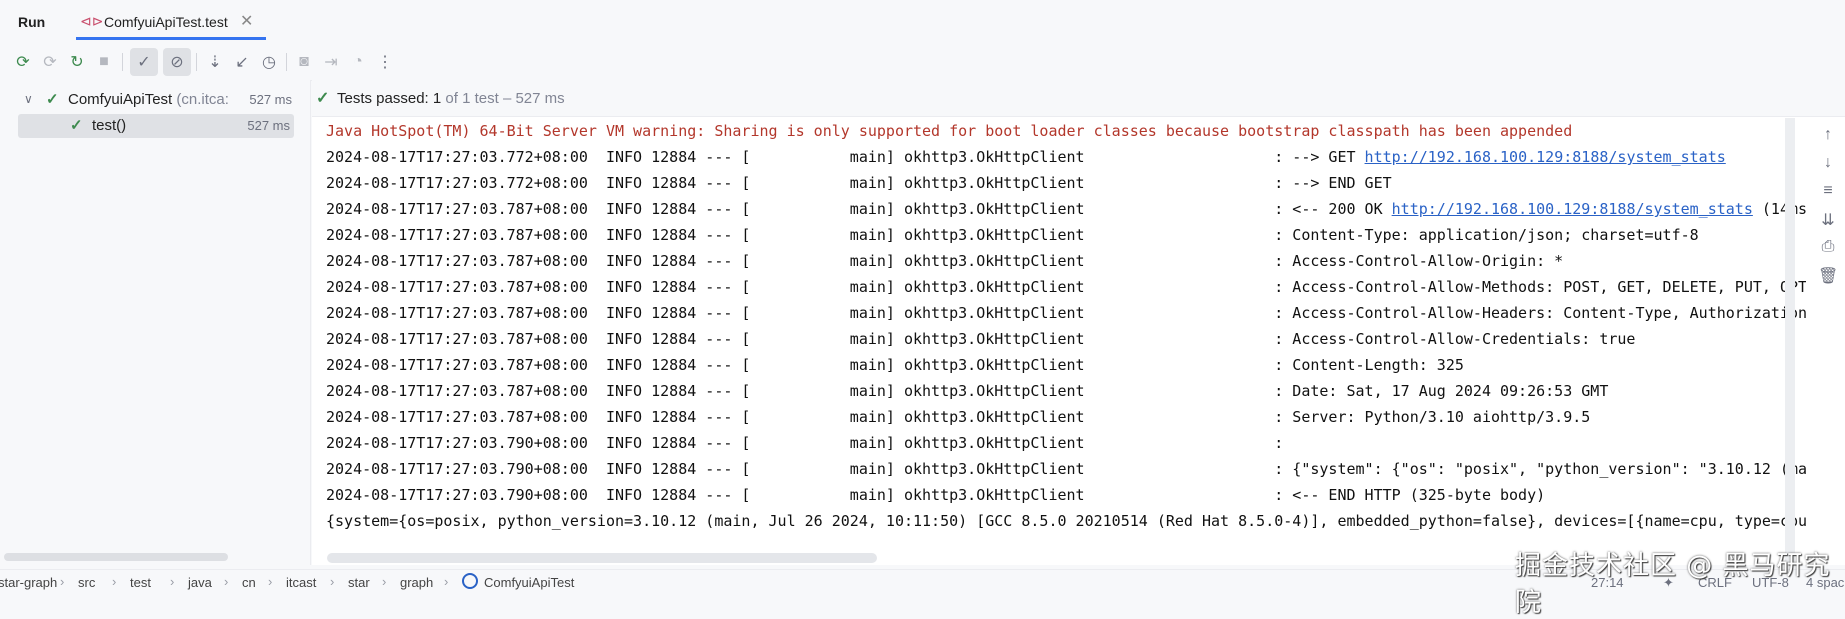 The width and height of the screenshot is (1845, 619). Describe the element at coordinates (385, 62) in the screenshot. I see `more-icon: ⋮` at that location.